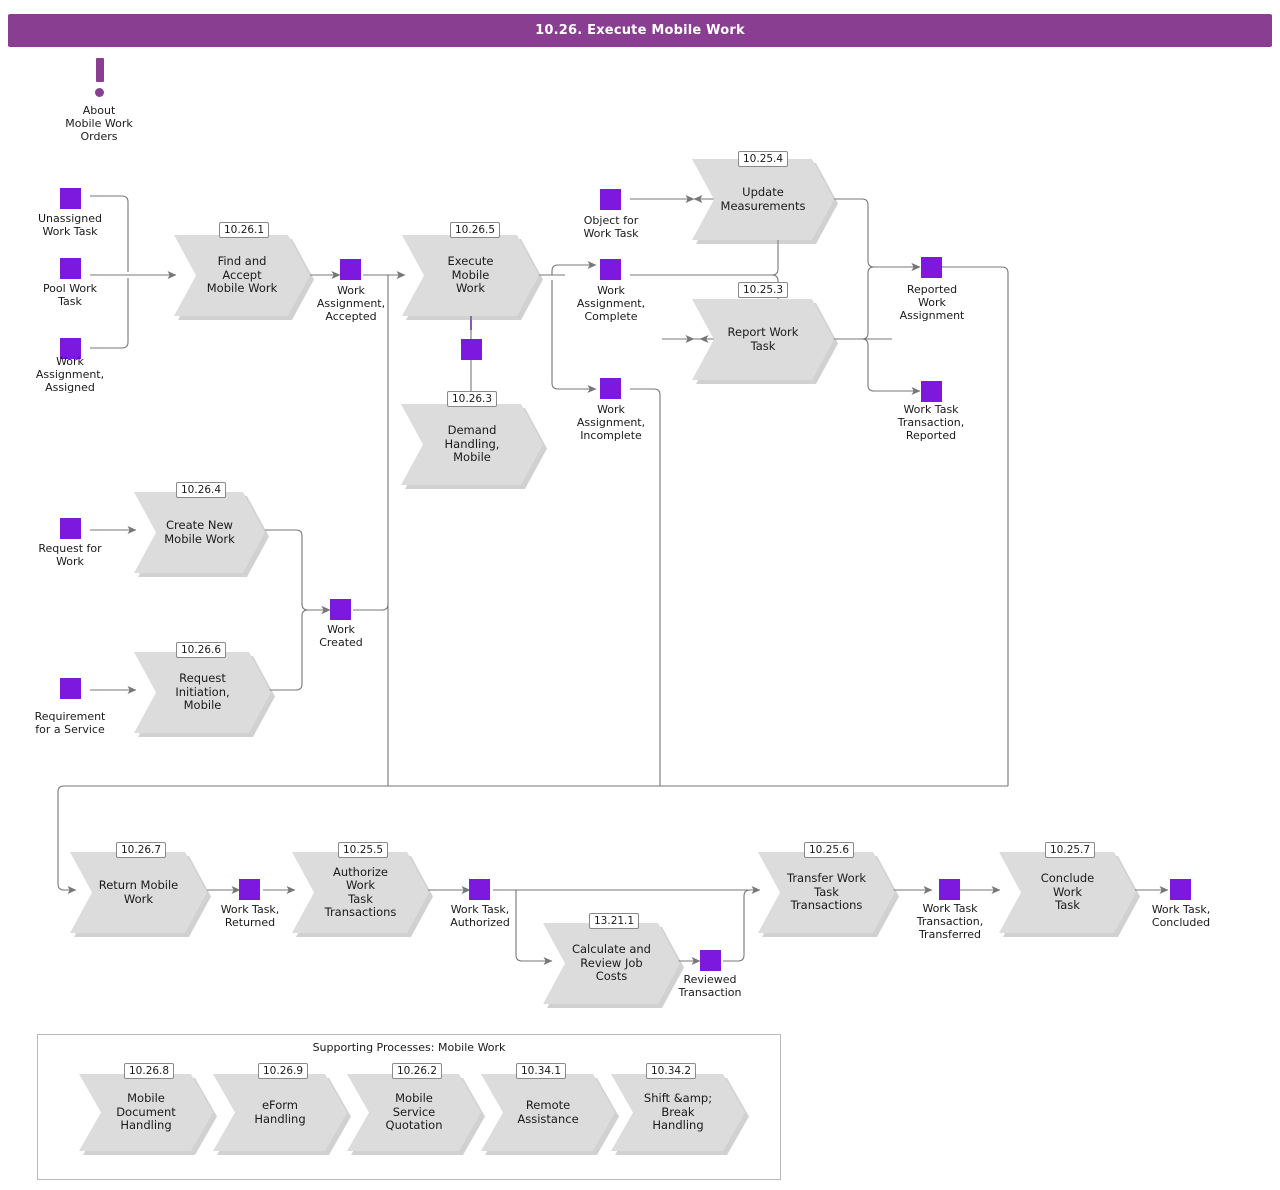 This screenshot has width=1280, height=1190. Describe the element at coordinates (72, 200) in the screenshot. I see `entity-unassigned-work-task` at that location.